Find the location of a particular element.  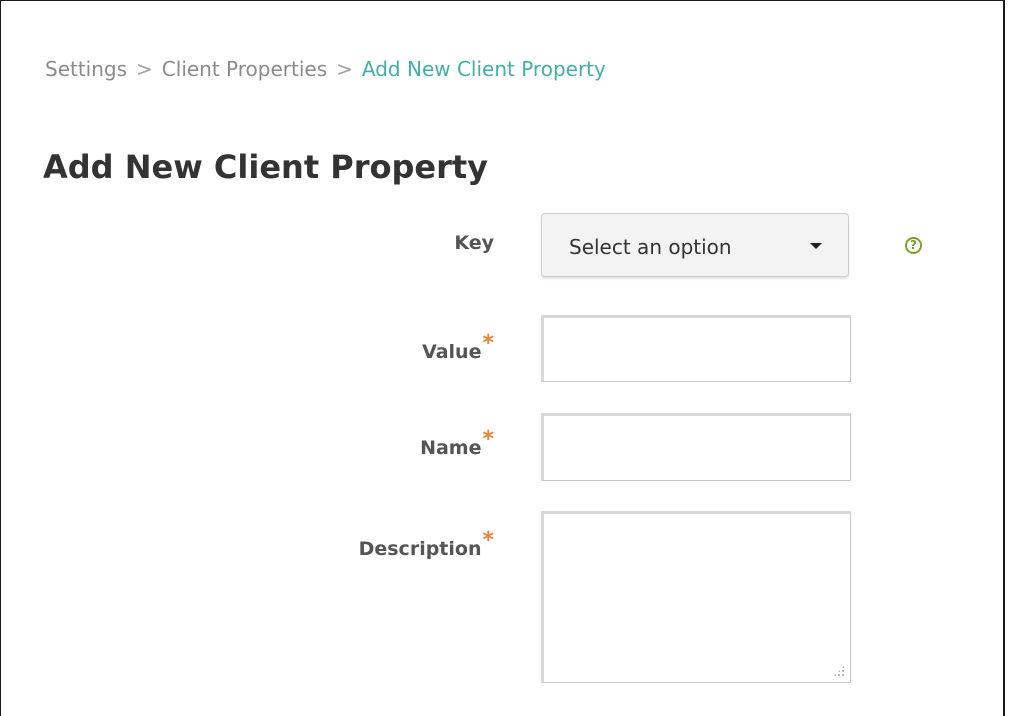

breadcrumb-settings: Settings is located at coordinates (86, 69).